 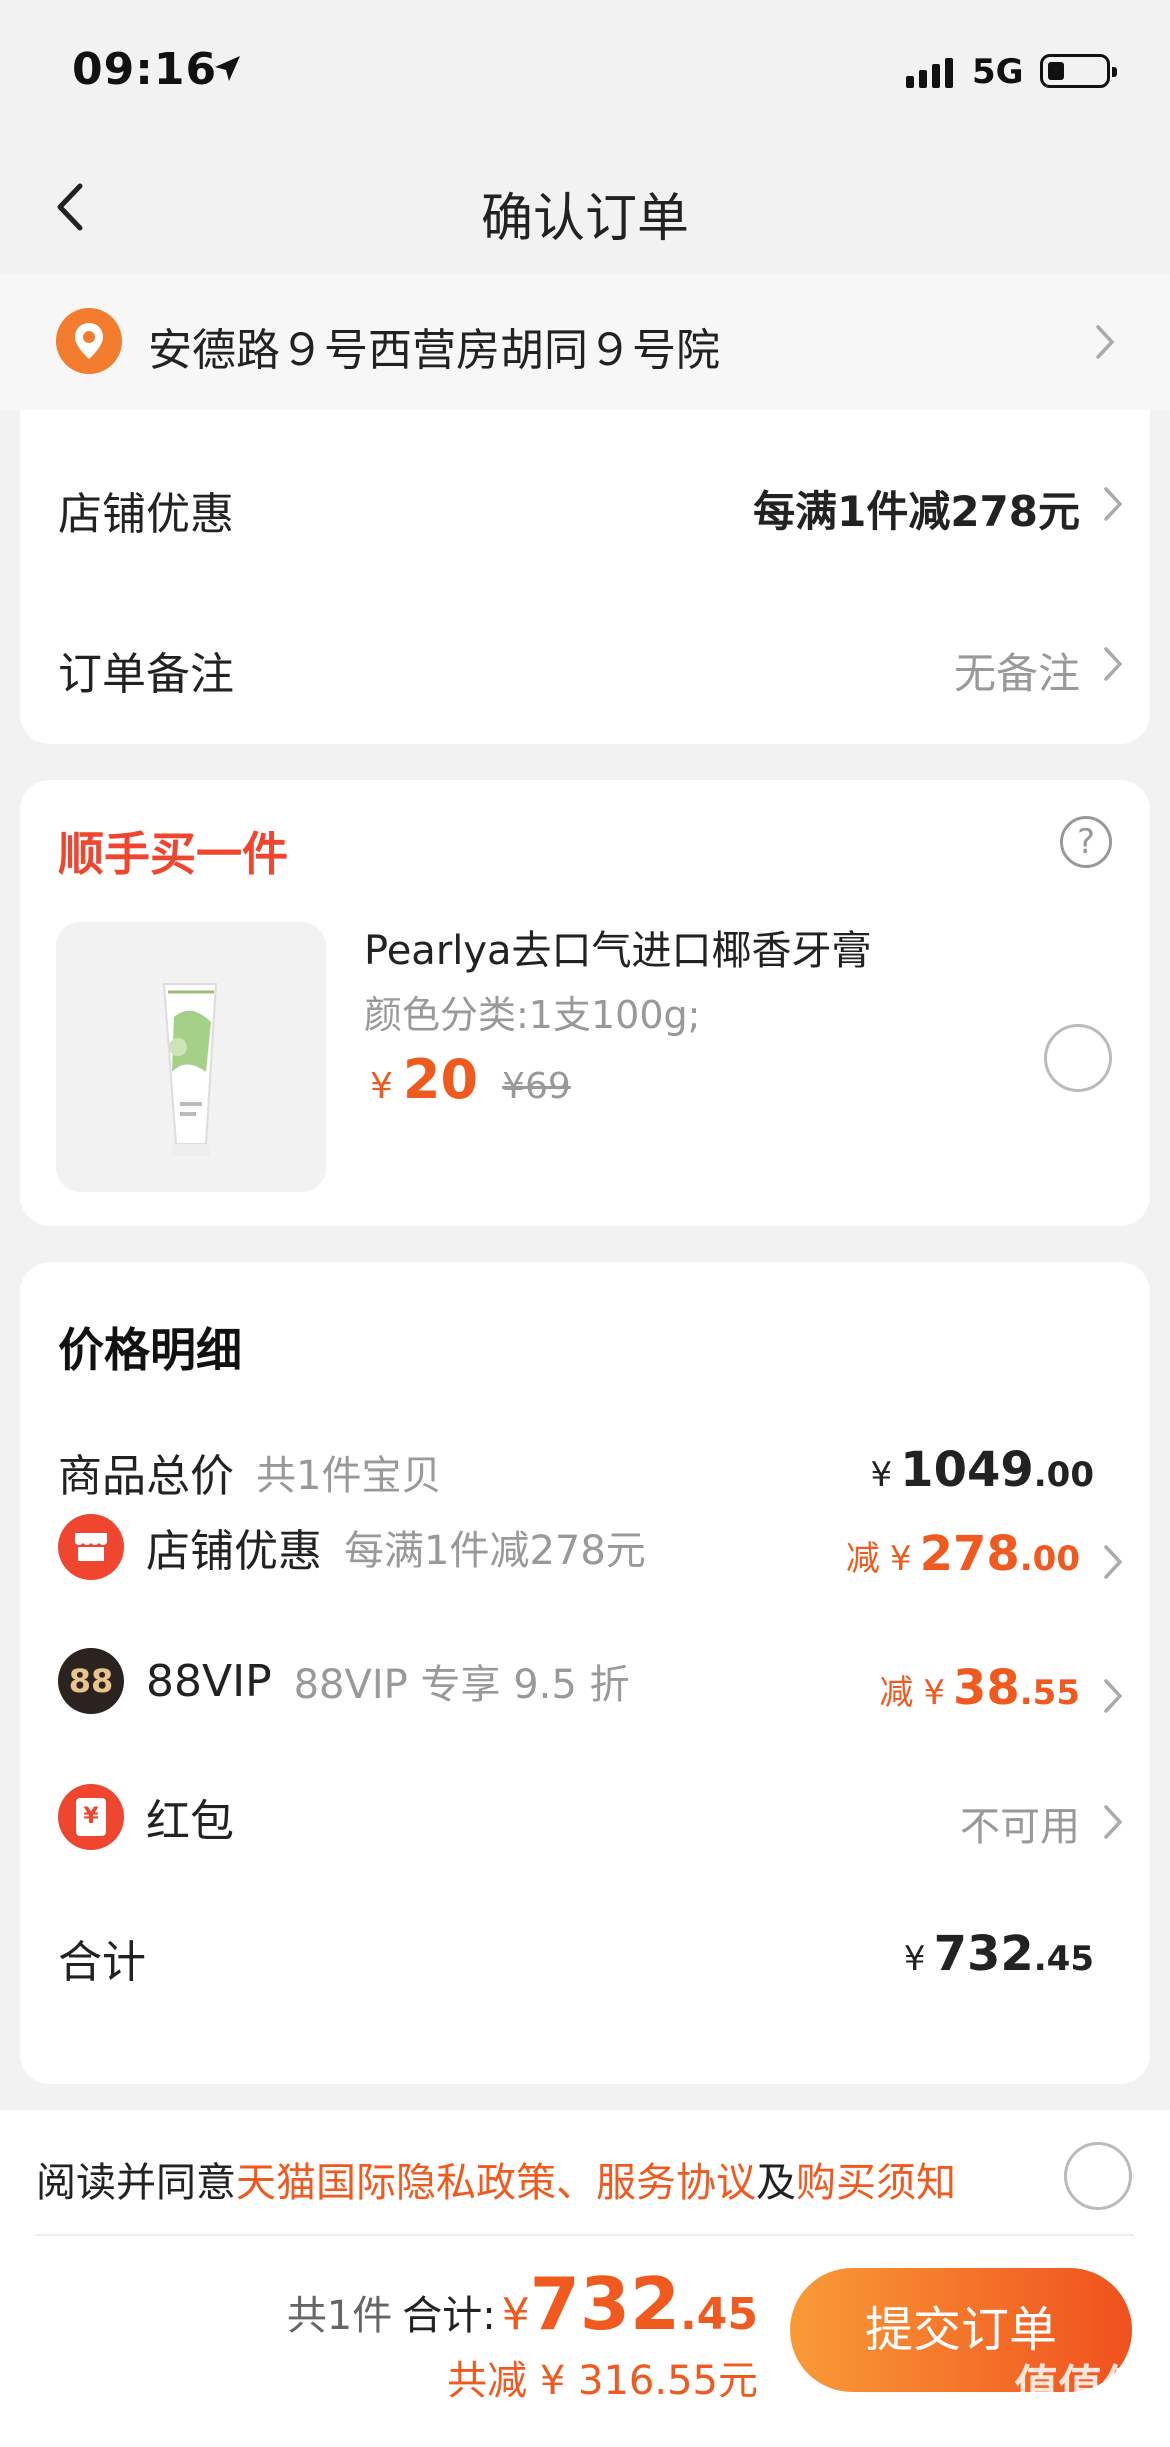 I want to click on total-saved: 共减 ¥ 316.55元, so click(x=602, y=2381).